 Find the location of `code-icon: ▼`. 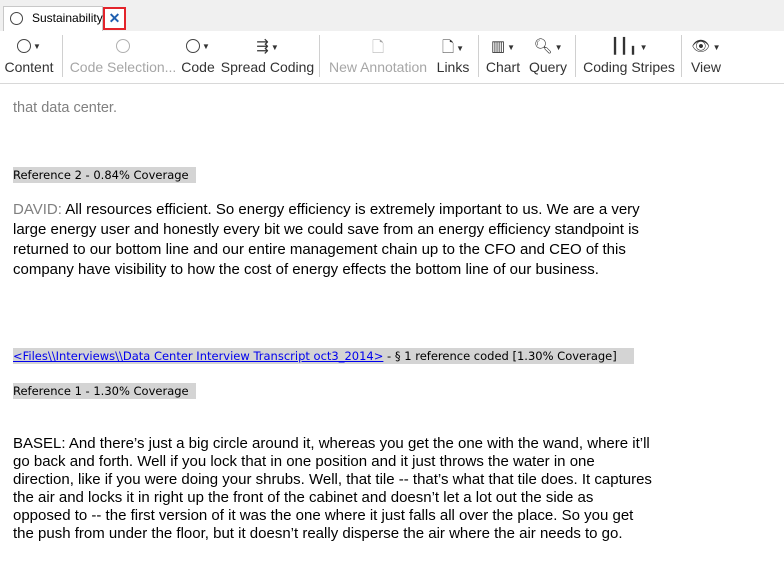

code-icon: ▼ is located at coordinates (198, 46).